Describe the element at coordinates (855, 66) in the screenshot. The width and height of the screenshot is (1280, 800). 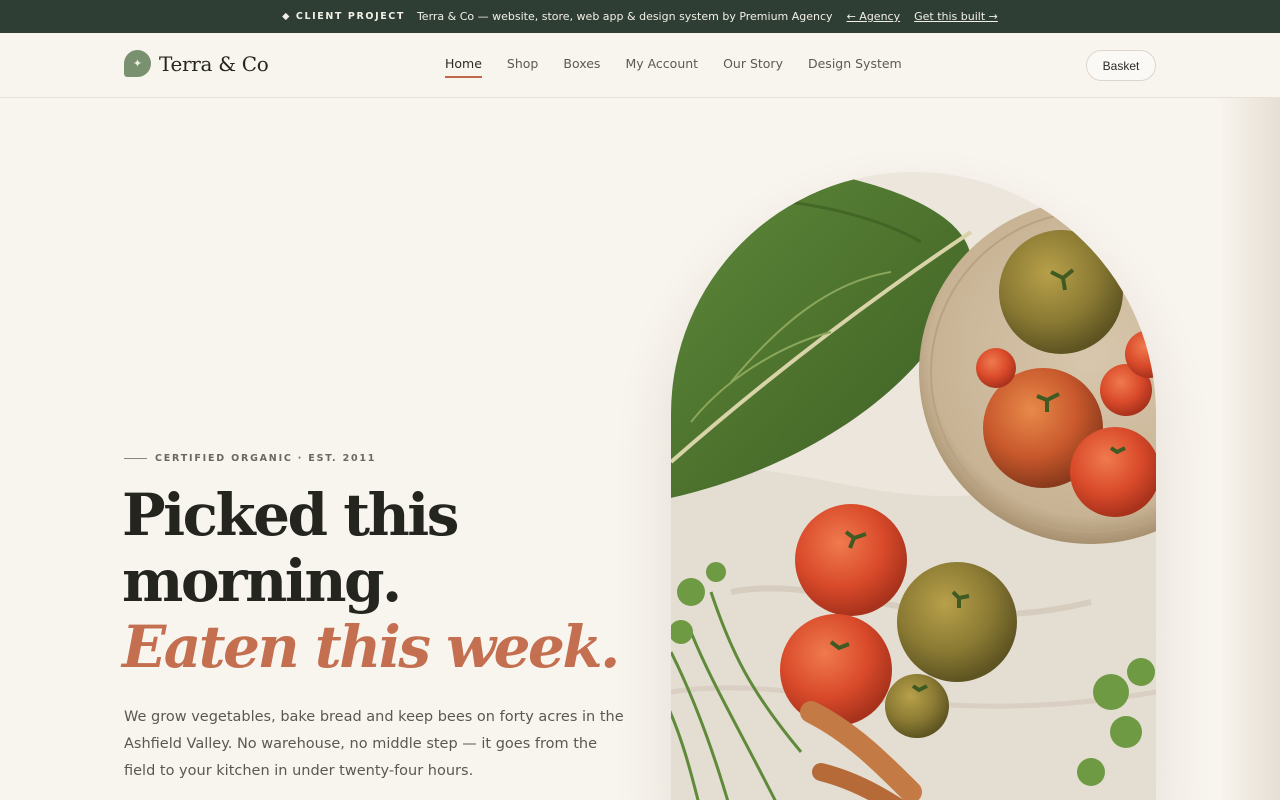
I see `nav-design-system: Design System` at that location.